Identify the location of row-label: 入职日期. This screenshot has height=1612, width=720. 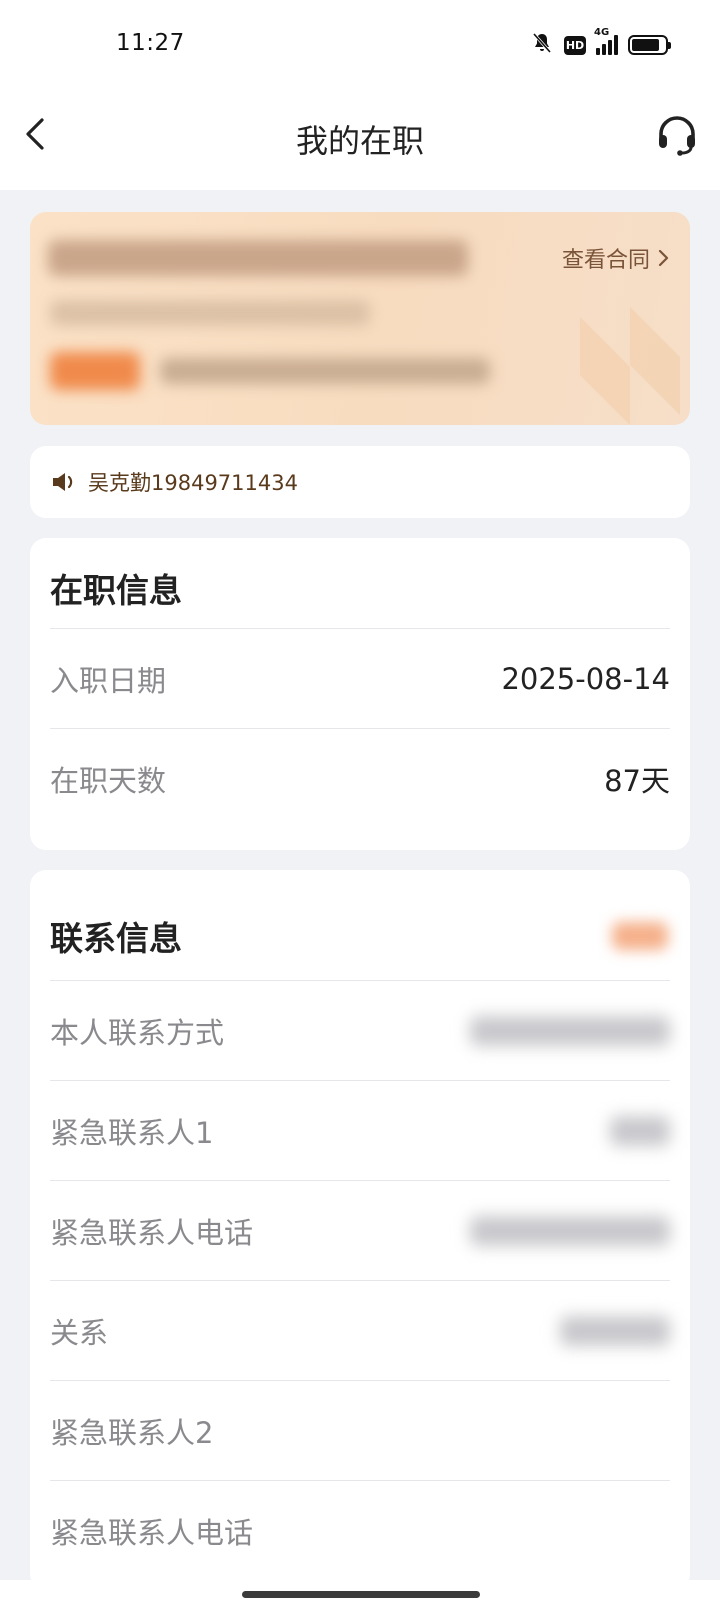
(108, 680).